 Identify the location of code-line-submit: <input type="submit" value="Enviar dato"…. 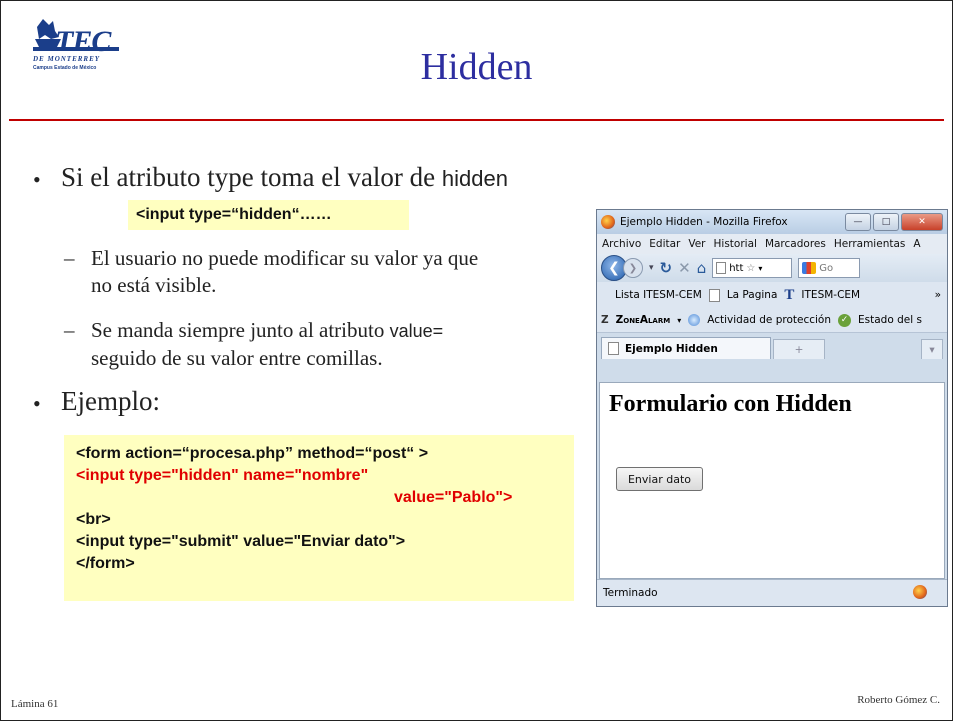
(241, 541).